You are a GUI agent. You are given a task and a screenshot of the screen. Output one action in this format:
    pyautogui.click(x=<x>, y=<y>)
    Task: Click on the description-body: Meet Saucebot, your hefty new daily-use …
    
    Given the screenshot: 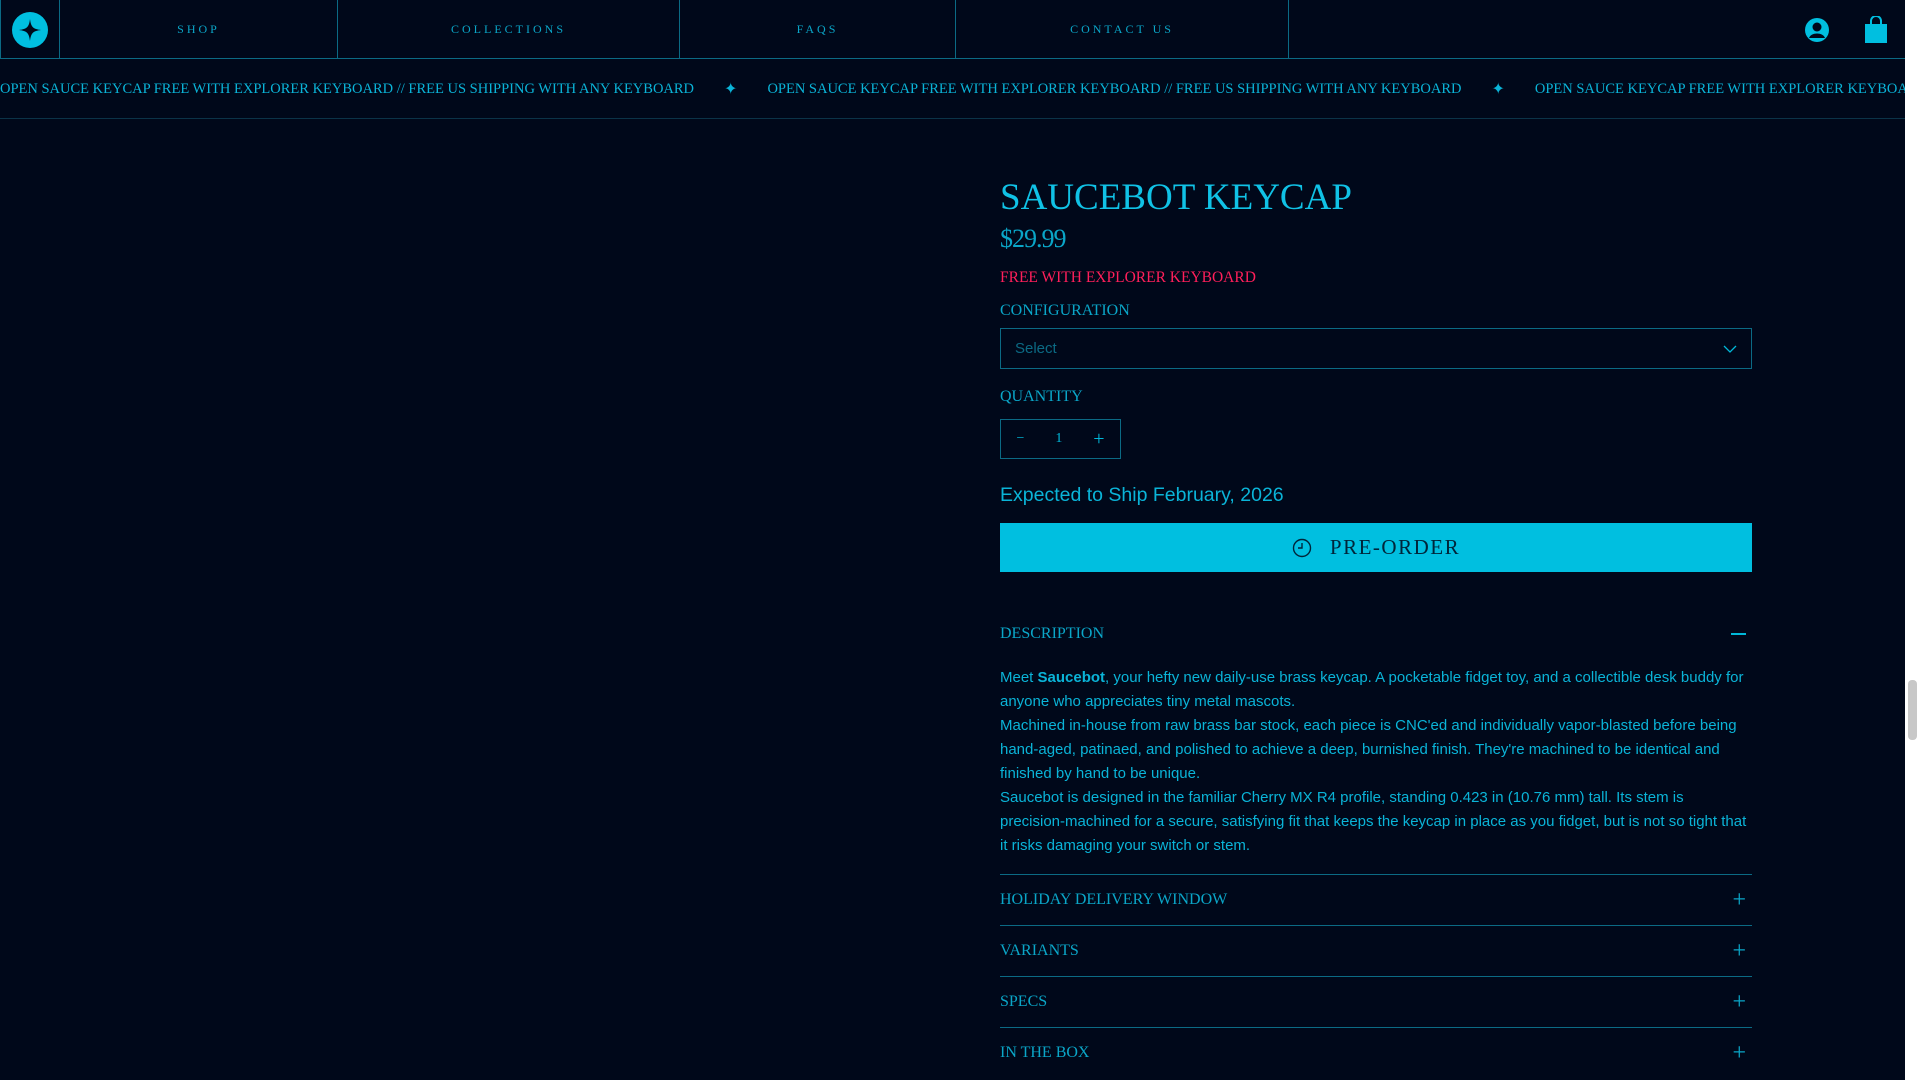 What is the action you would take?
    pyautogui.click(x=1376, y=762)
    